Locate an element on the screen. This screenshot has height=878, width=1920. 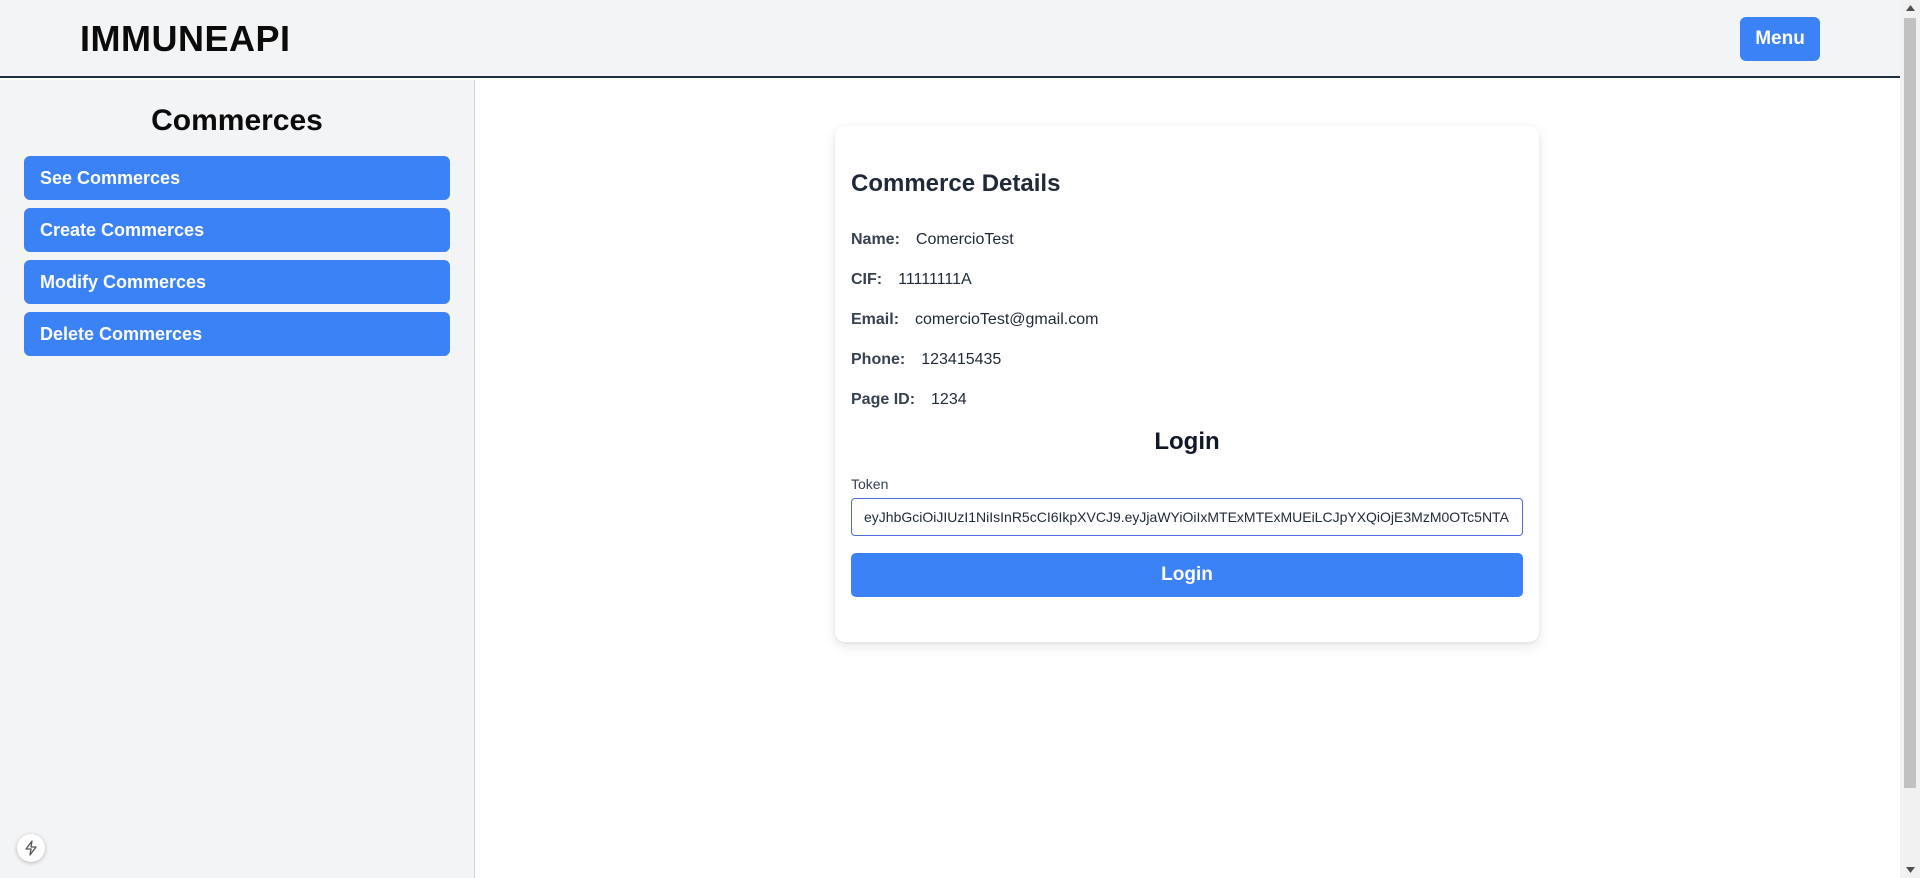
detail-value: ComercioTest is located at coordinates (964, 239).